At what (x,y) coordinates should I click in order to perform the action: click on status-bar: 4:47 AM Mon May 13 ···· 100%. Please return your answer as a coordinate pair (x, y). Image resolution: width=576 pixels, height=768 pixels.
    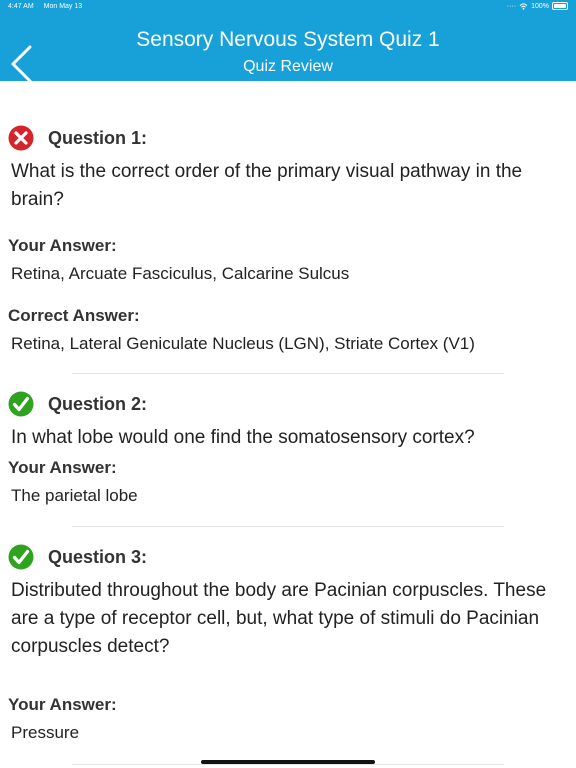
    Looking at the image, I should click on (288, 7).